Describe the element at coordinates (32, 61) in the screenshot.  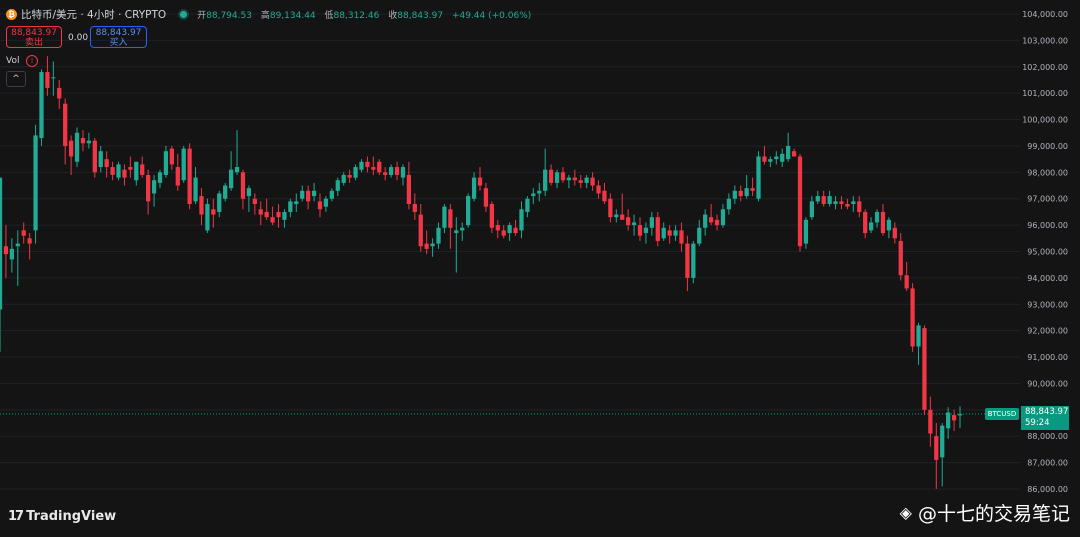
I see `warning-icon: !` at that location.